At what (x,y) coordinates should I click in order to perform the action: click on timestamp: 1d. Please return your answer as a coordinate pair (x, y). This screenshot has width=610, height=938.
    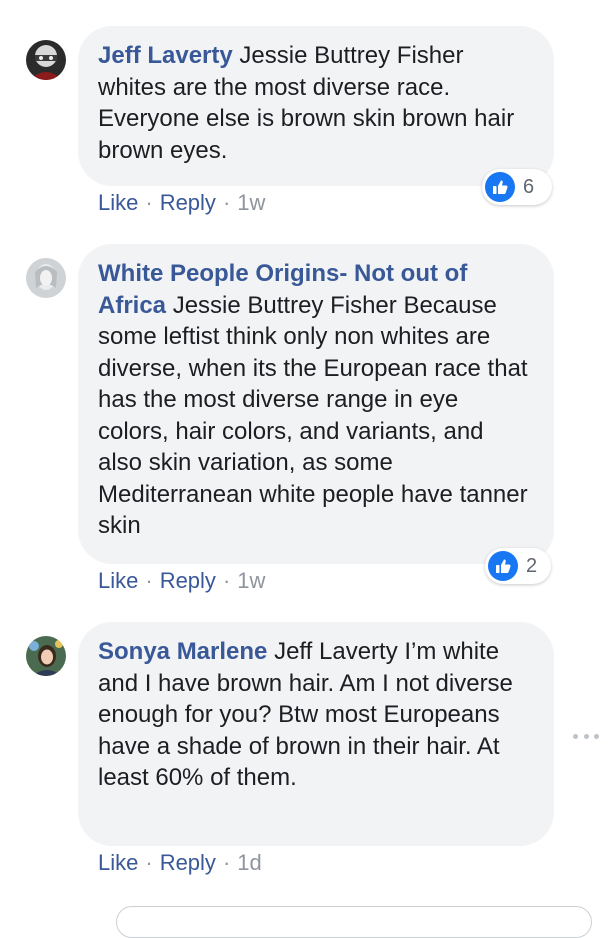
    Looking at the image, I should click on (249, 862).